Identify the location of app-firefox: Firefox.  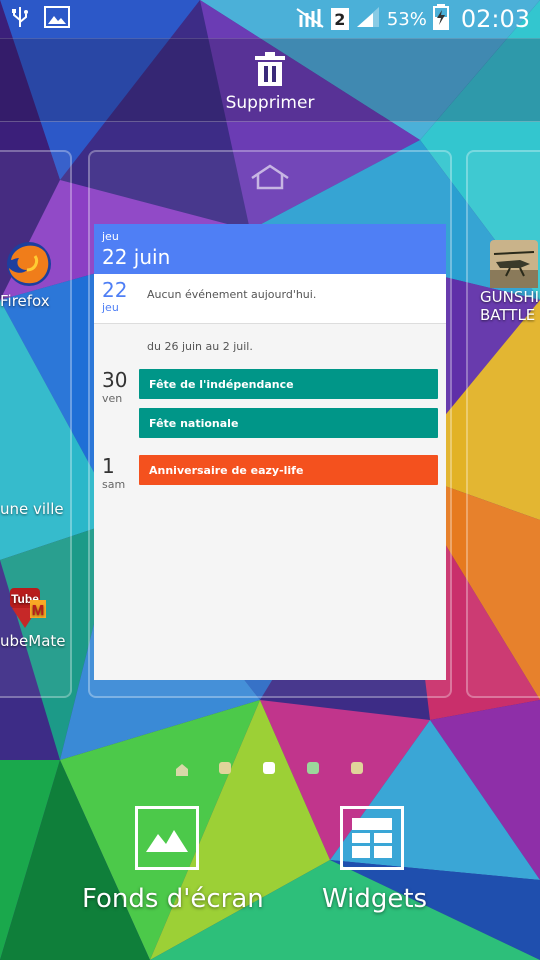
(28, 275).